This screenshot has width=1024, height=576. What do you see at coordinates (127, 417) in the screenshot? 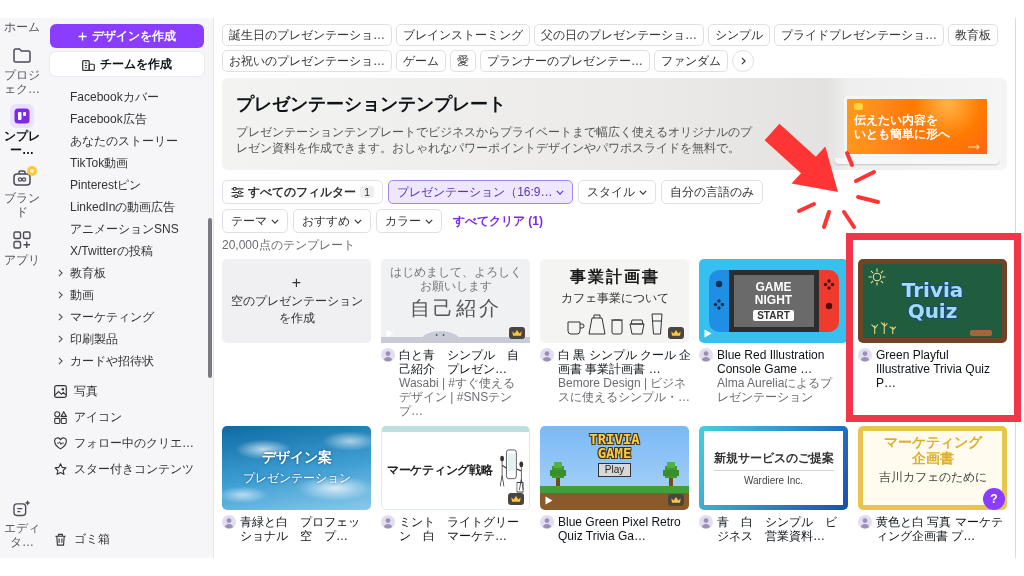
I see `nav-item: アイコン` at bounding box center [127, 417].